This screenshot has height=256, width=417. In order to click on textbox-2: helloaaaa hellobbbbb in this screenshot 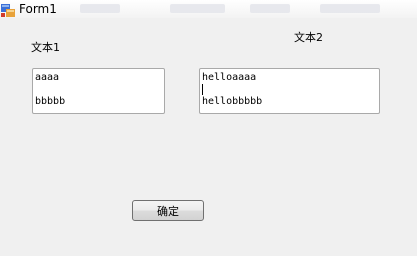, I will do `click(289, 91)`.